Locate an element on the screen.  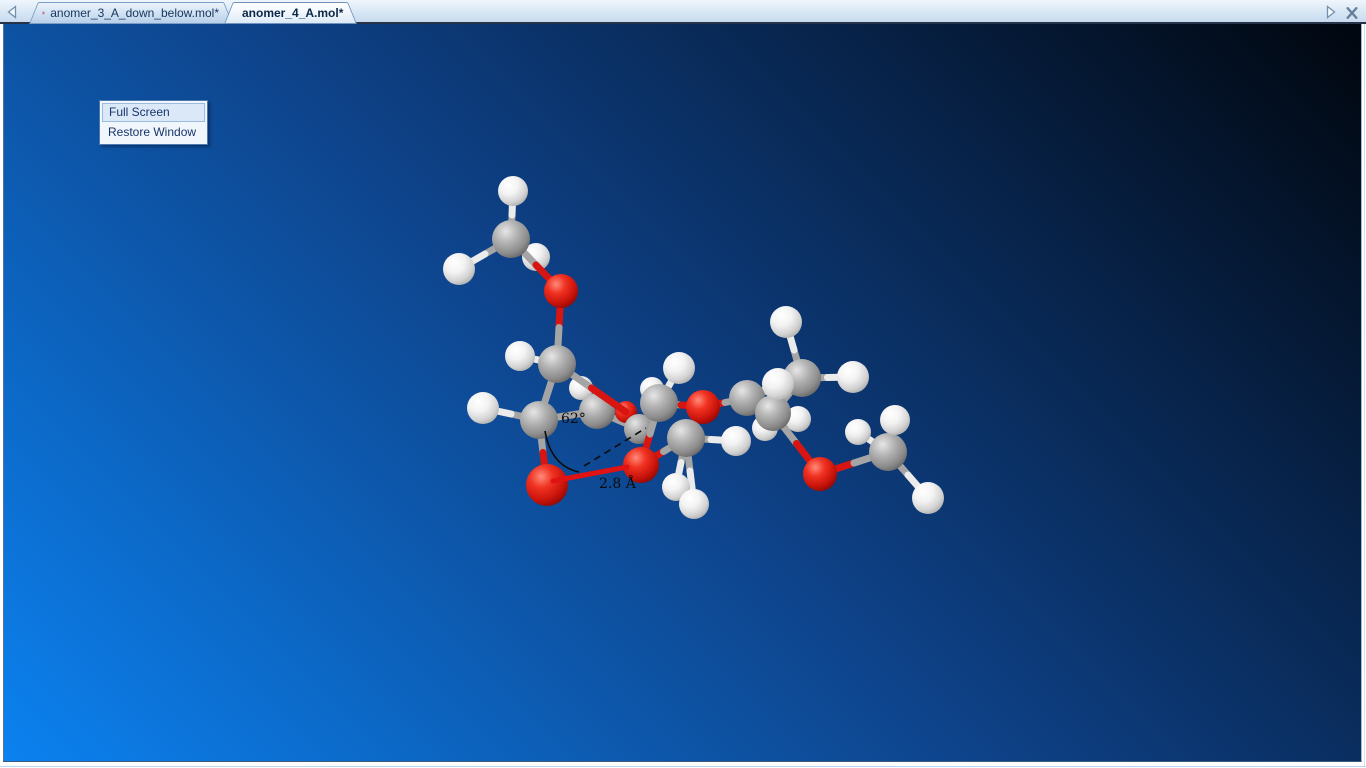
left-triangle-icon is located at coordinates (12, 11).